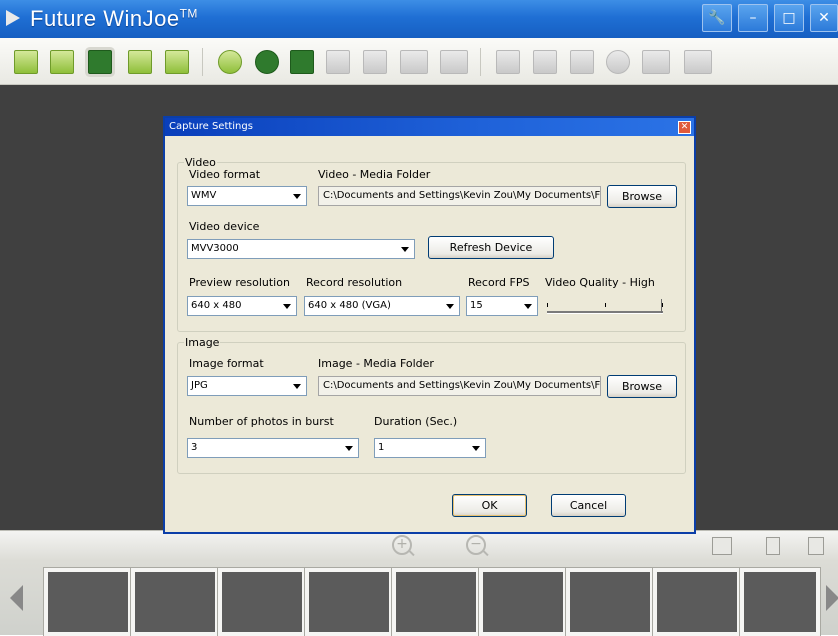  What do you see at coordinates (247, 196) in the screenshot?
I see `video-format-select: WMV` at bounding box center [247, 196].